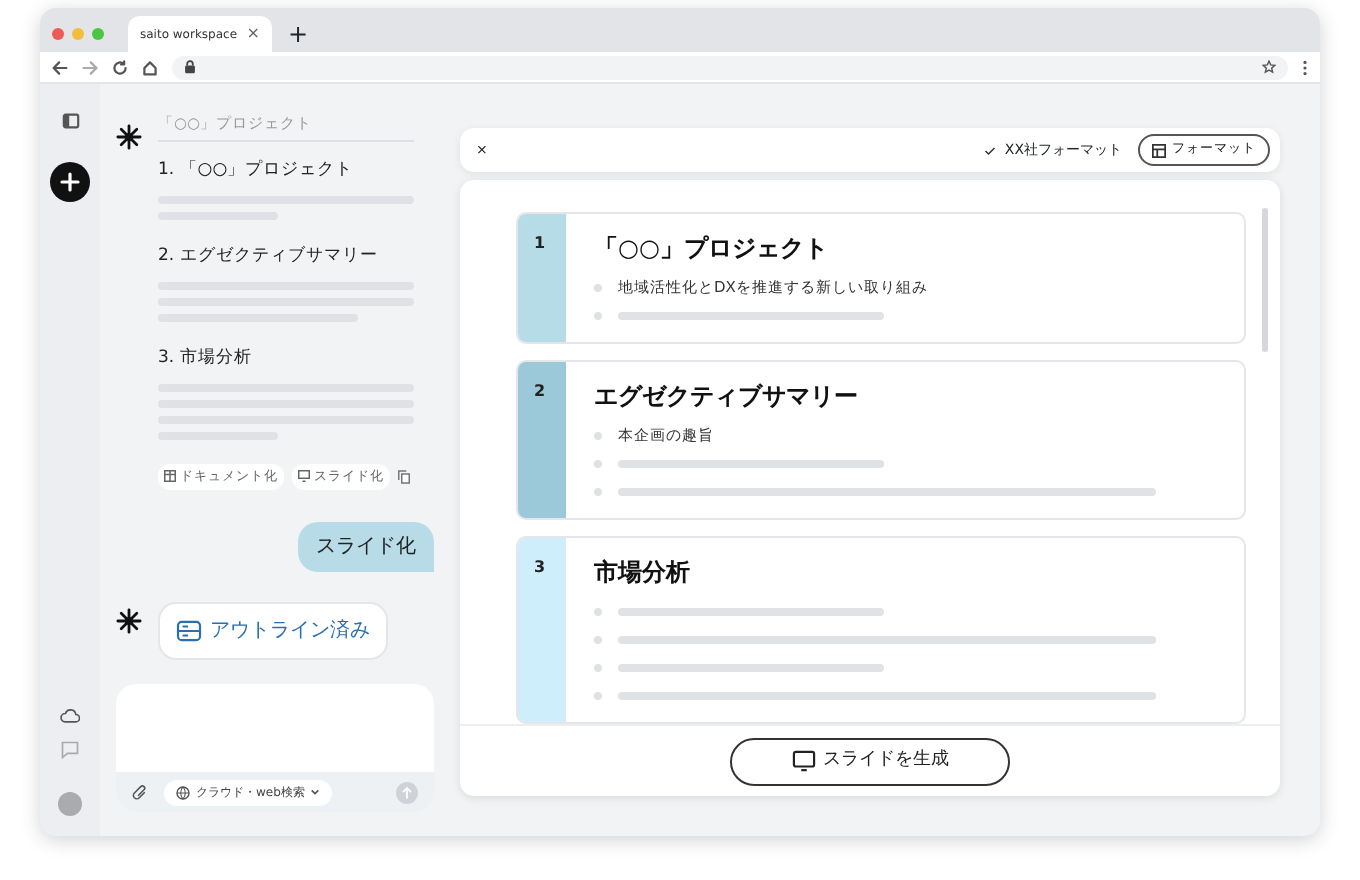 The height and width of the screenshot is (880, 1360). Describe the element at coordinates (990, 150) in the screenshot. I see `check-icon` at that location.